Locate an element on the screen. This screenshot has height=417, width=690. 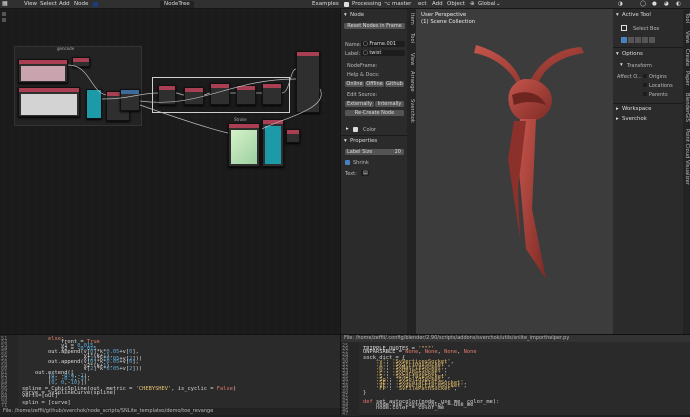
text-datablock-field: ▤ is located at coordinates (365, 173).